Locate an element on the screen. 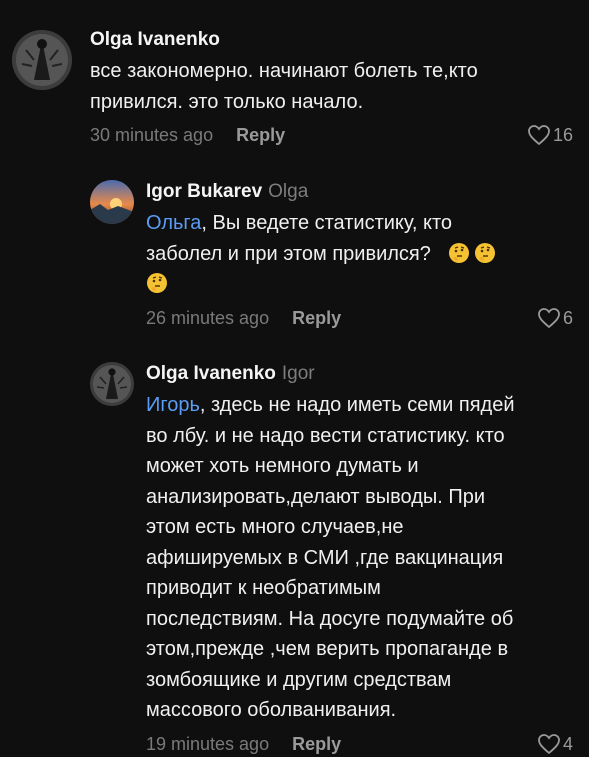  text-fragment: заболел и при этом привился? is located at coordinates (288, 253).